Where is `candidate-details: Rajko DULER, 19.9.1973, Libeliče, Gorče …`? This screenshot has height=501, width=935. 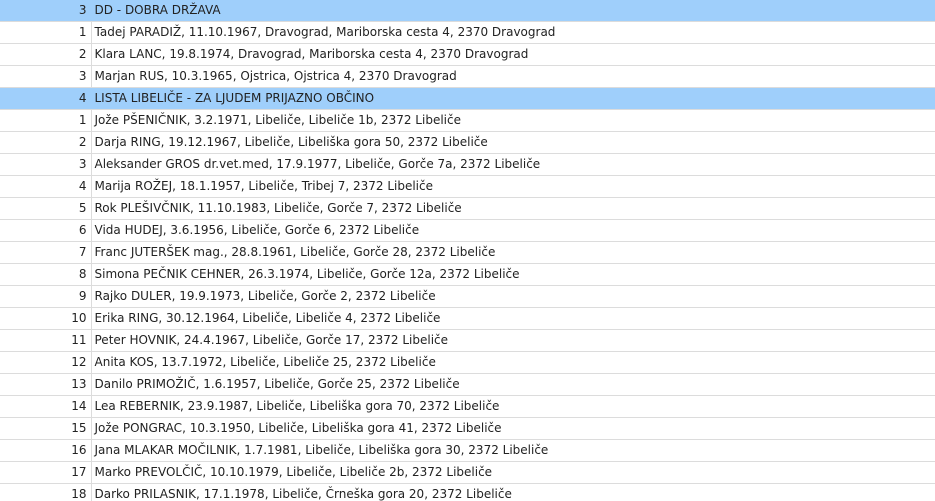 candidate-details: Rajko DULER, 19.9.1973, Libeliče, Gorče … is located at coordinates (513, 296).